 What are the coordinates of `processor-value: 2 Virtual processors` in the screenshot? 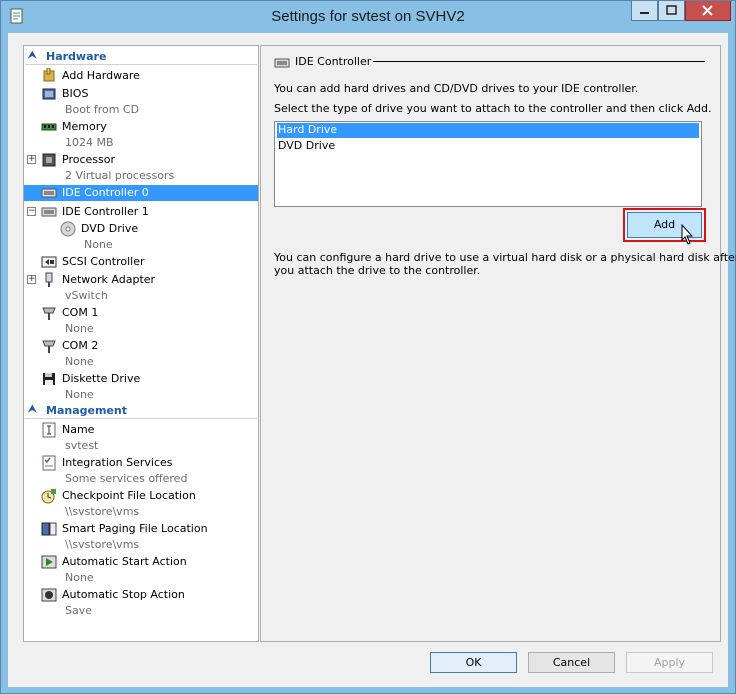 It's located at (120, 175).